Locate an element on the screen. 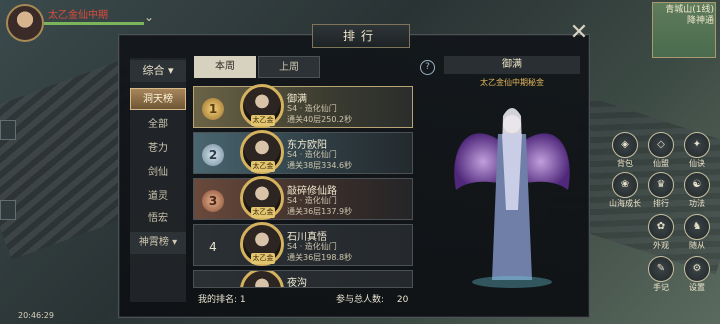 The image size is (720, 324). rank-badge: 3 is located at coordinates (213, 201).